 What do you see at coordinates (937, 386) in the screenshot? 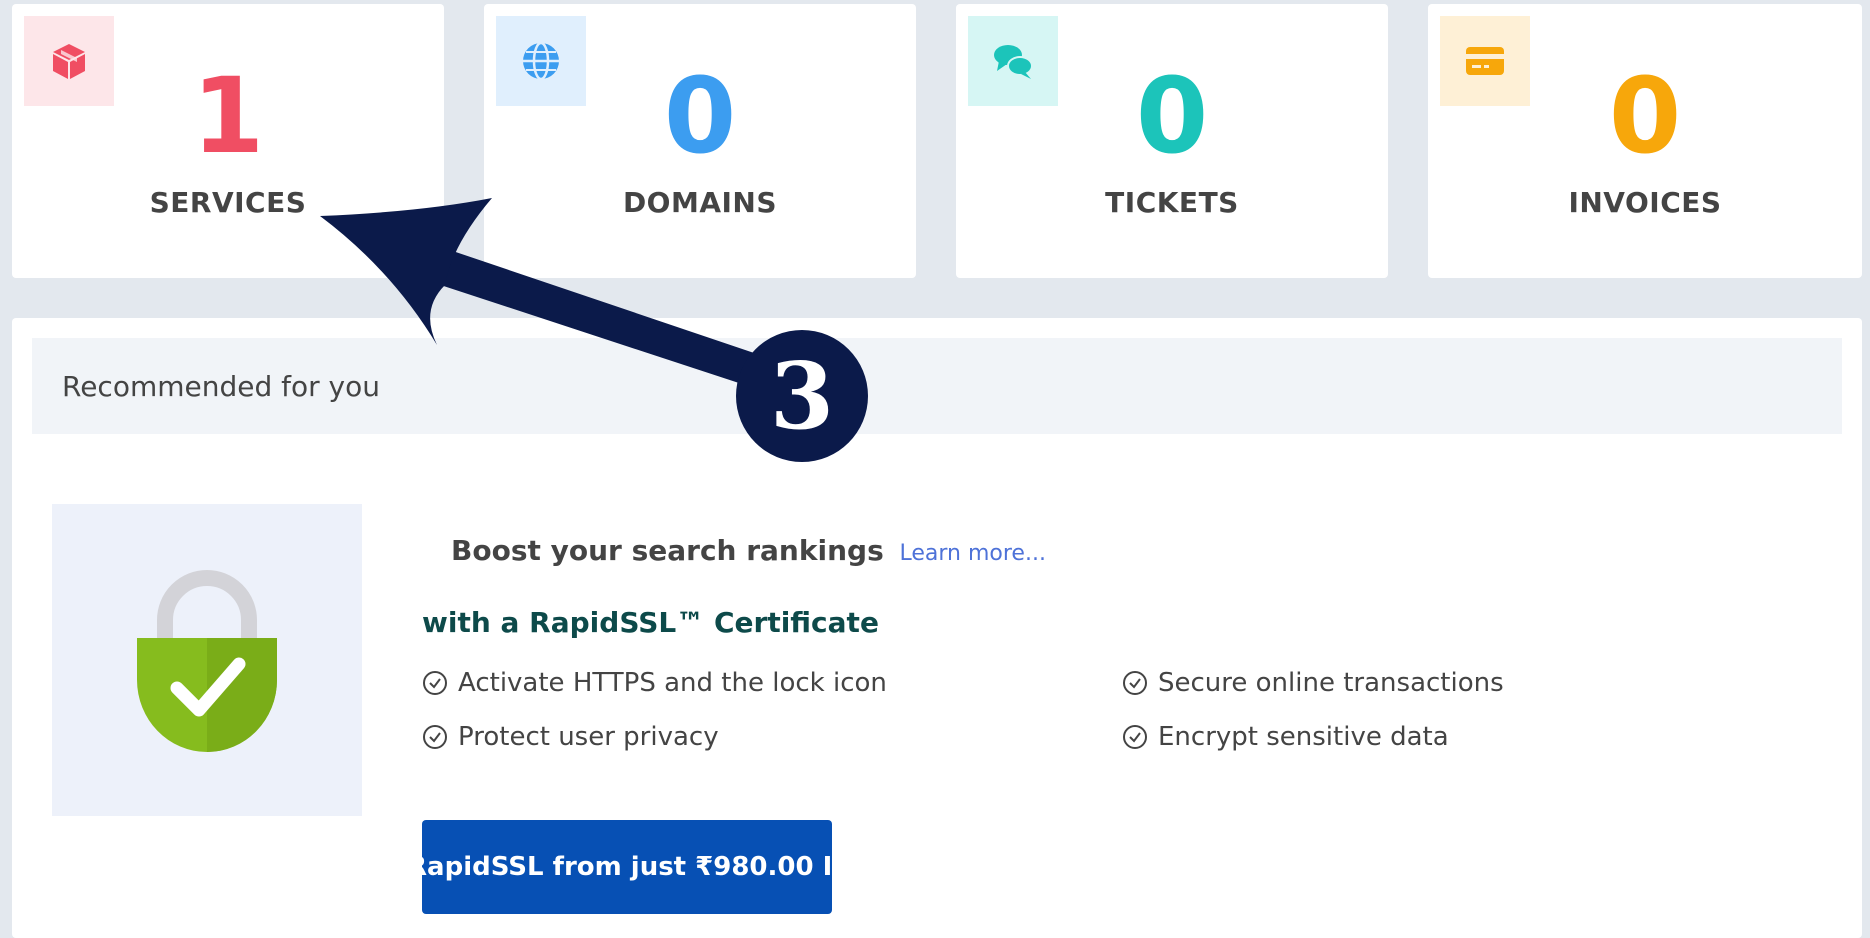
I see `recommended-header: Recommended for you` at bounding box center [937, 386].